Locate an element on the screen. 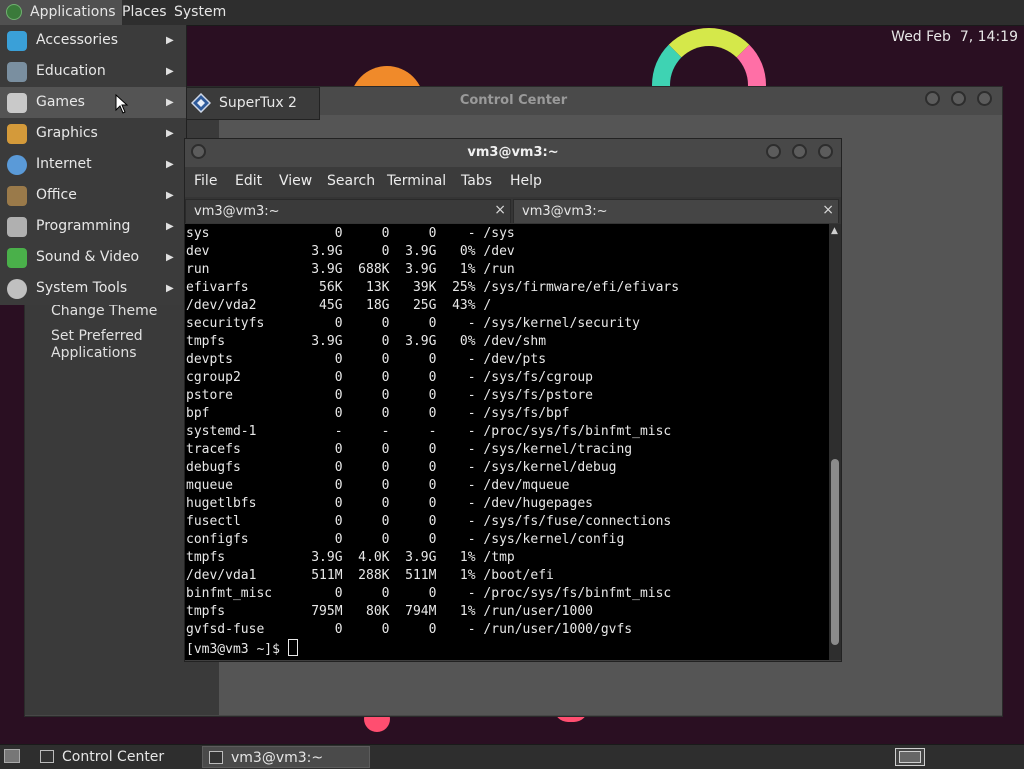 Image resolution: width=1024 pixels, height=769 pixels. terminal-line: mqueue 0 0 0 - /dev/mqueue is located at coordinates (378, 485).